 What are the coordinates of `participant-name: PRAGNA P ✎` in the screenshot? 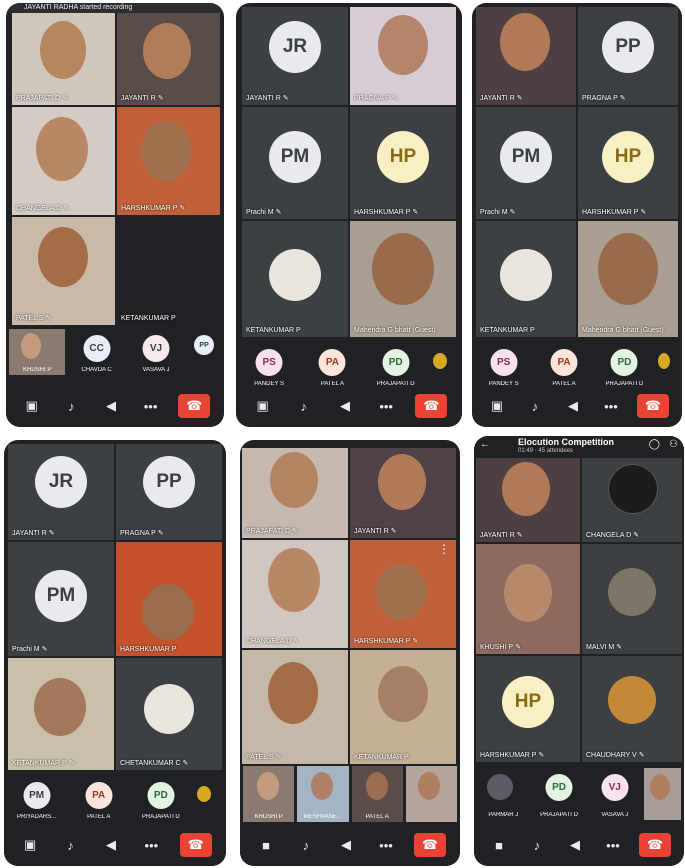 It's located at (604, 98).